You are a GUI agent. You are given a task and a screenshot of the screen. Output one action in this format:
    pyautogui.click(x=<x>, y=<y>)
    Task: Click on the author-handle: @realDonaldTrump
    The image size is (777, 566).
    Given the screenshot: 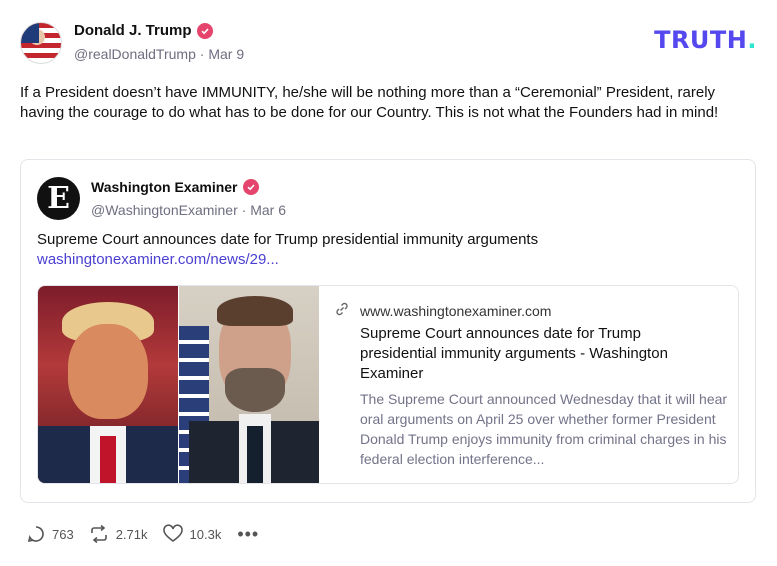 What is the action you would take?
    pyautogui.click(x=135, y=54)
    